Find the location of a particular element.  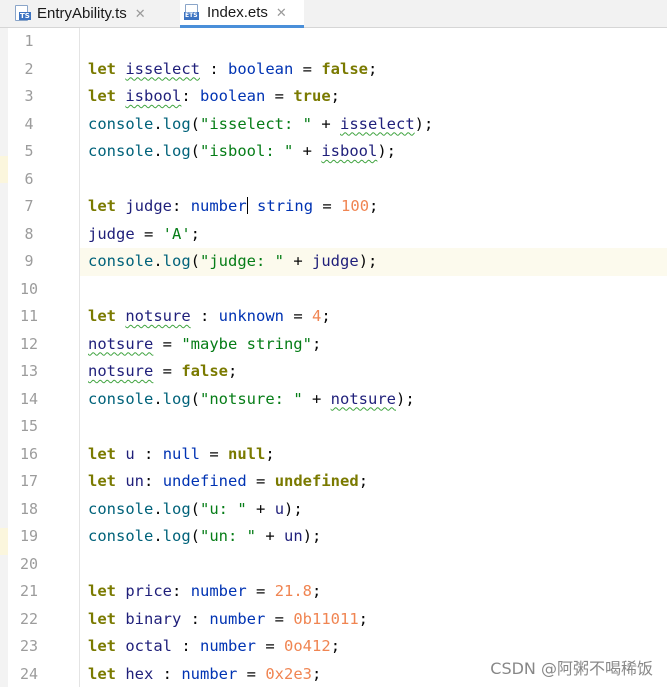

line-number: 2 is located at coordinates (29, 70).